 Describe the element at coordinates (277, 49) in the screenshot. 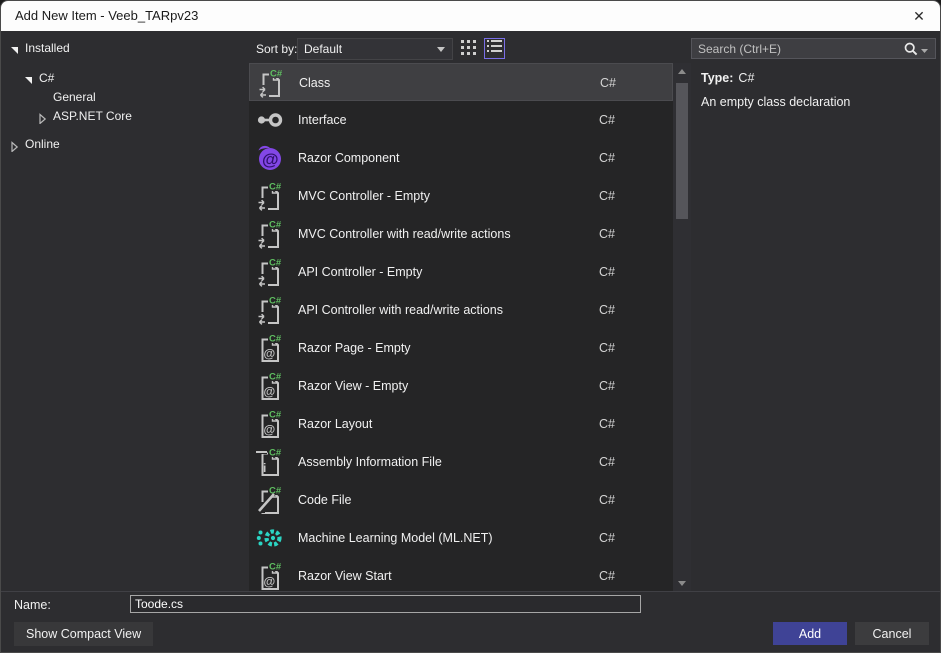

I see `sort-by-label: Sort by:` at that location.